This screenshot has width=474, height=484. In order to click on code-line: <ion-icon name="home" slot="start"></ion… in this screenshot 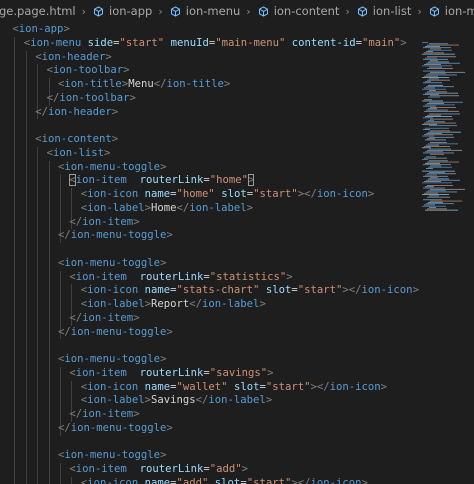, I will do `click(228, 195)`.